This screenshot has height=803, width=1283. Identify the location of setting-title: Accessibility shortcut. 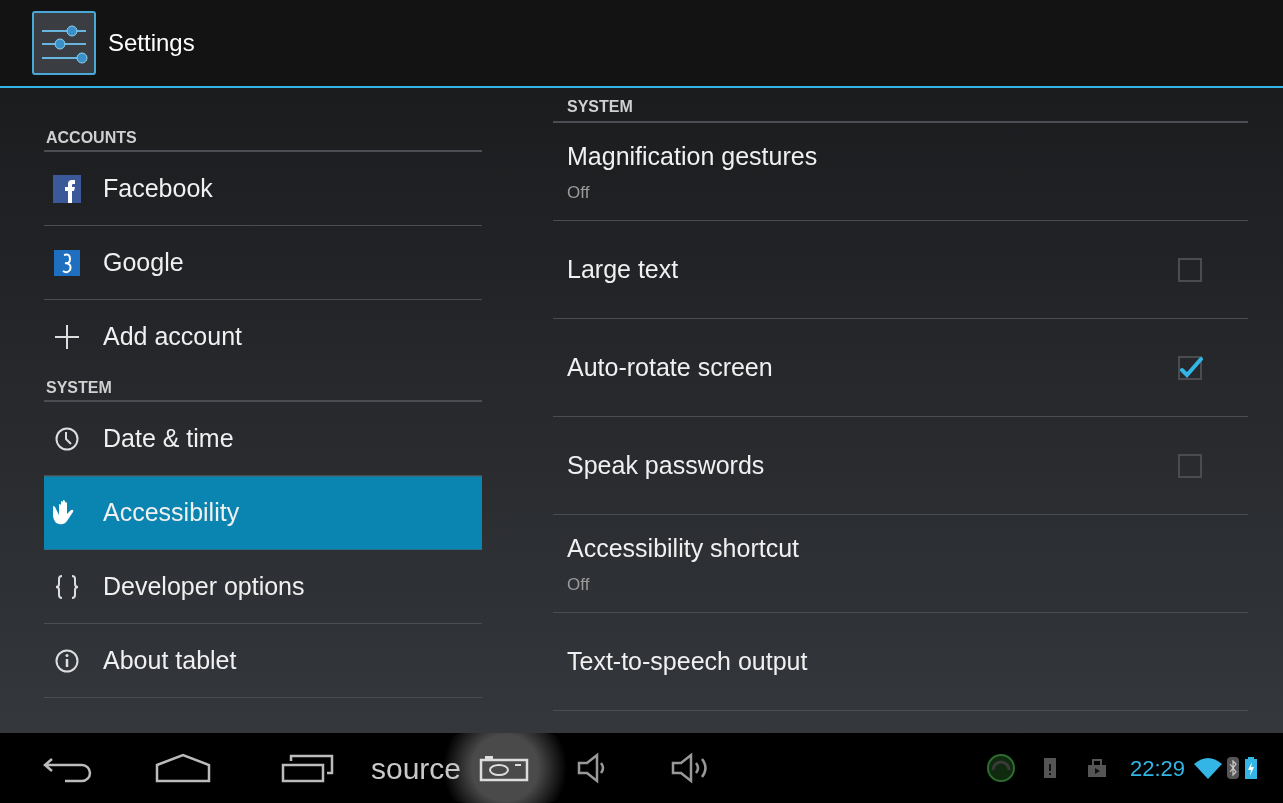
(900, 549).